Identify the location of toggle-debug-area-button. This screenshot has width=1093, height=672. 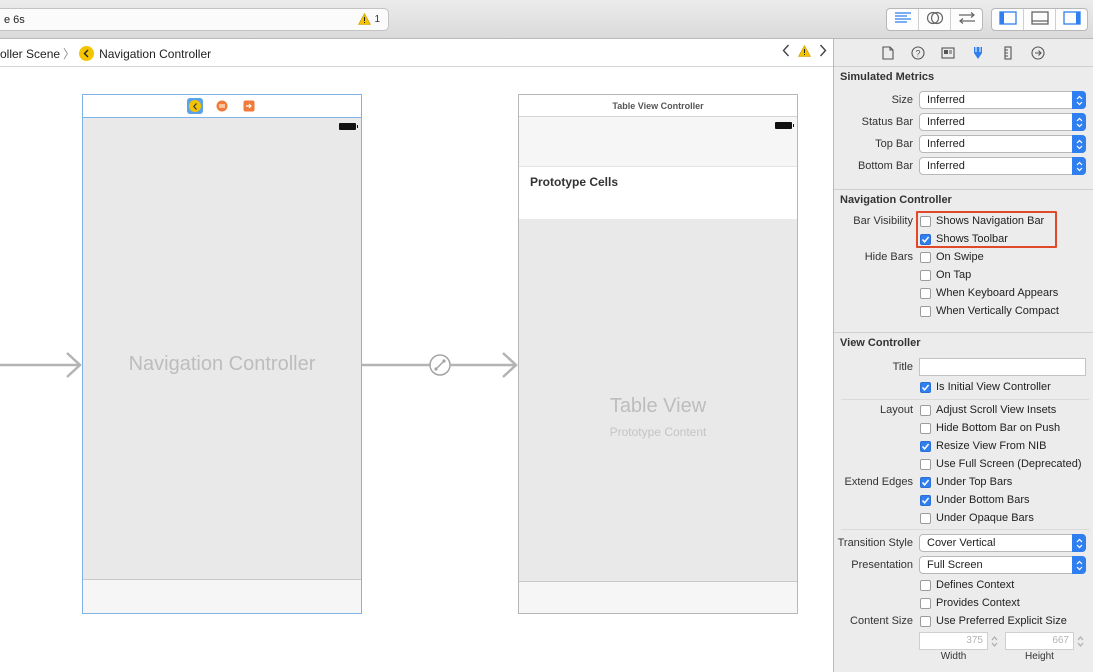
(1040, 19).